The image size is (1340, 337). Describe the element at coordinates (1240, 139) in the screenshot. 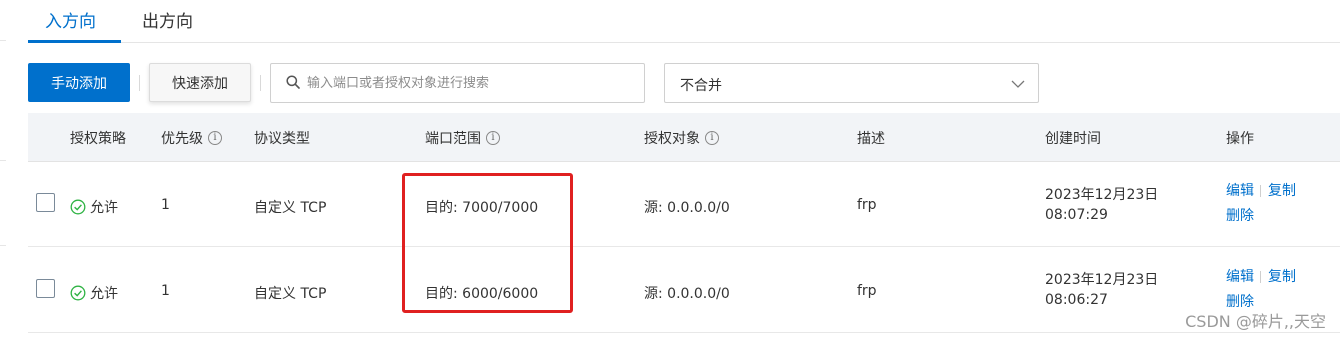

I see `header-actions: 操作` at that location.